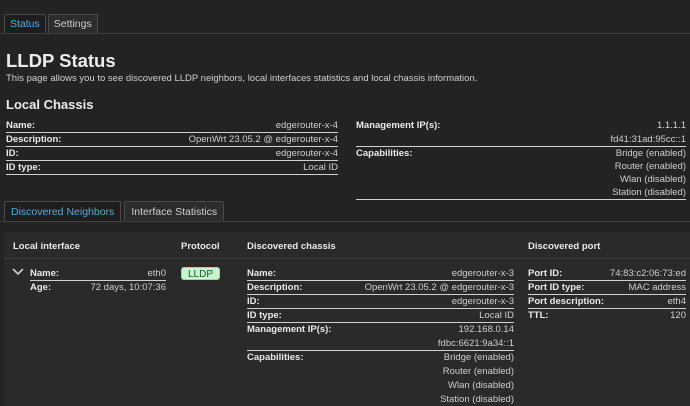 The width and height of the screenshot is (690, 406). Describe the element at coordinates (380, 344) in the screenshot. I see `neighbor-mgmt-ip-row-2: fdbc:6621:9a34::1` at that location.